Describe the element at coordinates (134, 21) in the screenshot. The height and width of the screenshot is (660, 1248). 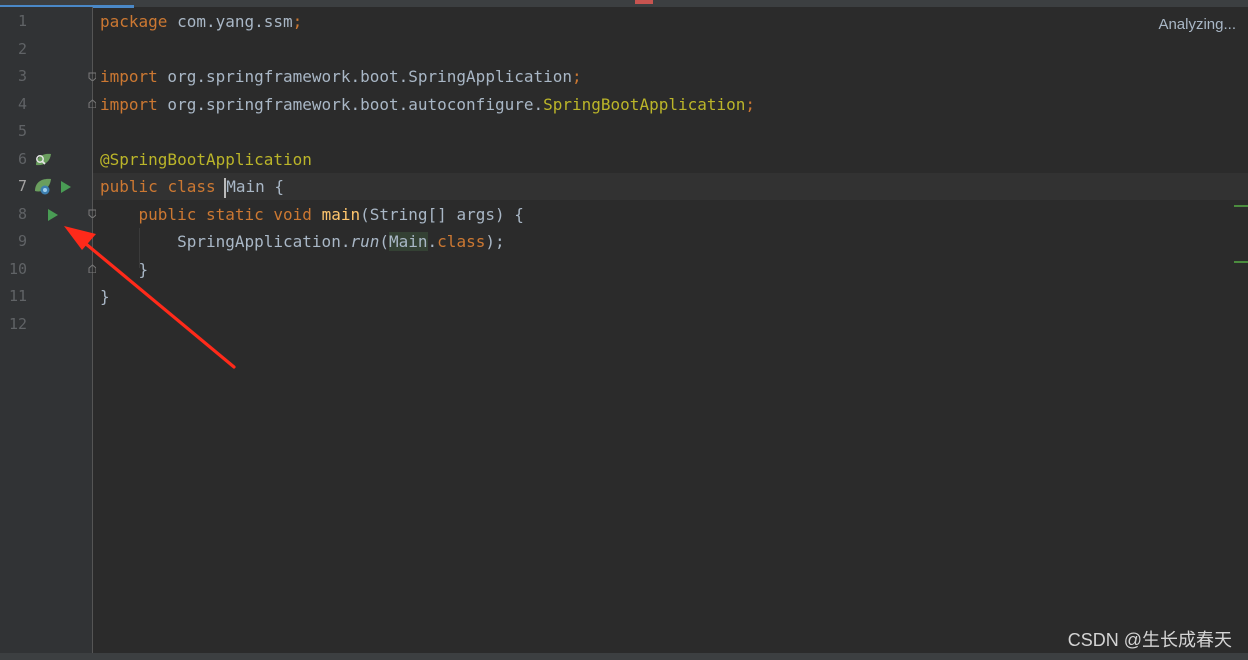
I see `keyword: package` at that location.